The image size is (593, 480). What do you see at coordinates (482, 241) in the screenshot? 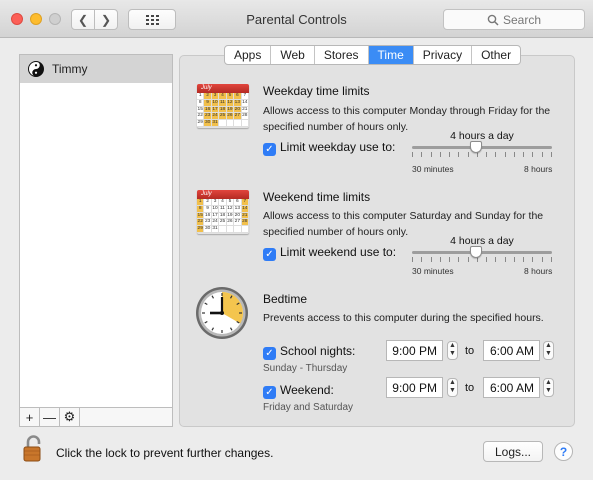
I see `weekend-limit-value: 4 hours a day` at bounding box center [482, 241].